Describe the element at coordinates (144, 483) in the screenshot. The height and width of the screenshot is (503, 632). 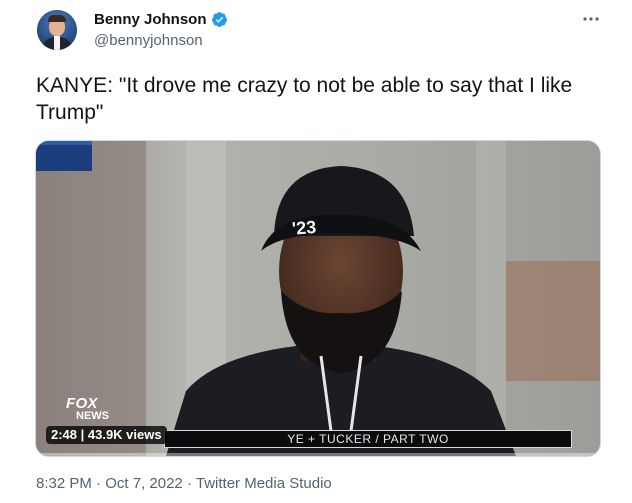
I see `tweet-date: Oct 7, 2022` at that location.